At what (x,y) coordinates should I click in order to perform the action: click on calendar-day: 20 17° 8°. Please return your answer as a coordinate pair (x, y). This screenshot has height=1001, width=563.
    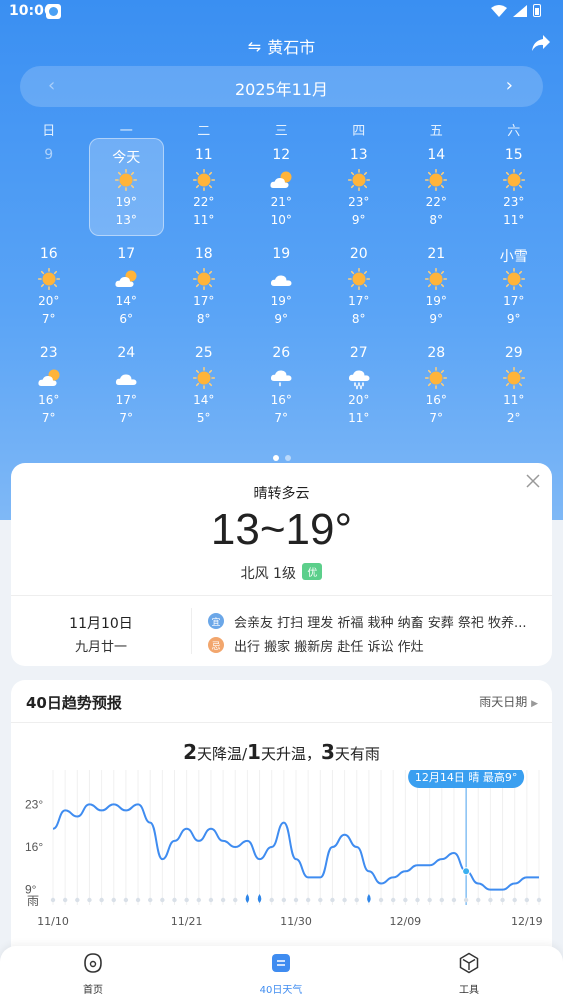
    Looking at the image, I should click on (359, 285).